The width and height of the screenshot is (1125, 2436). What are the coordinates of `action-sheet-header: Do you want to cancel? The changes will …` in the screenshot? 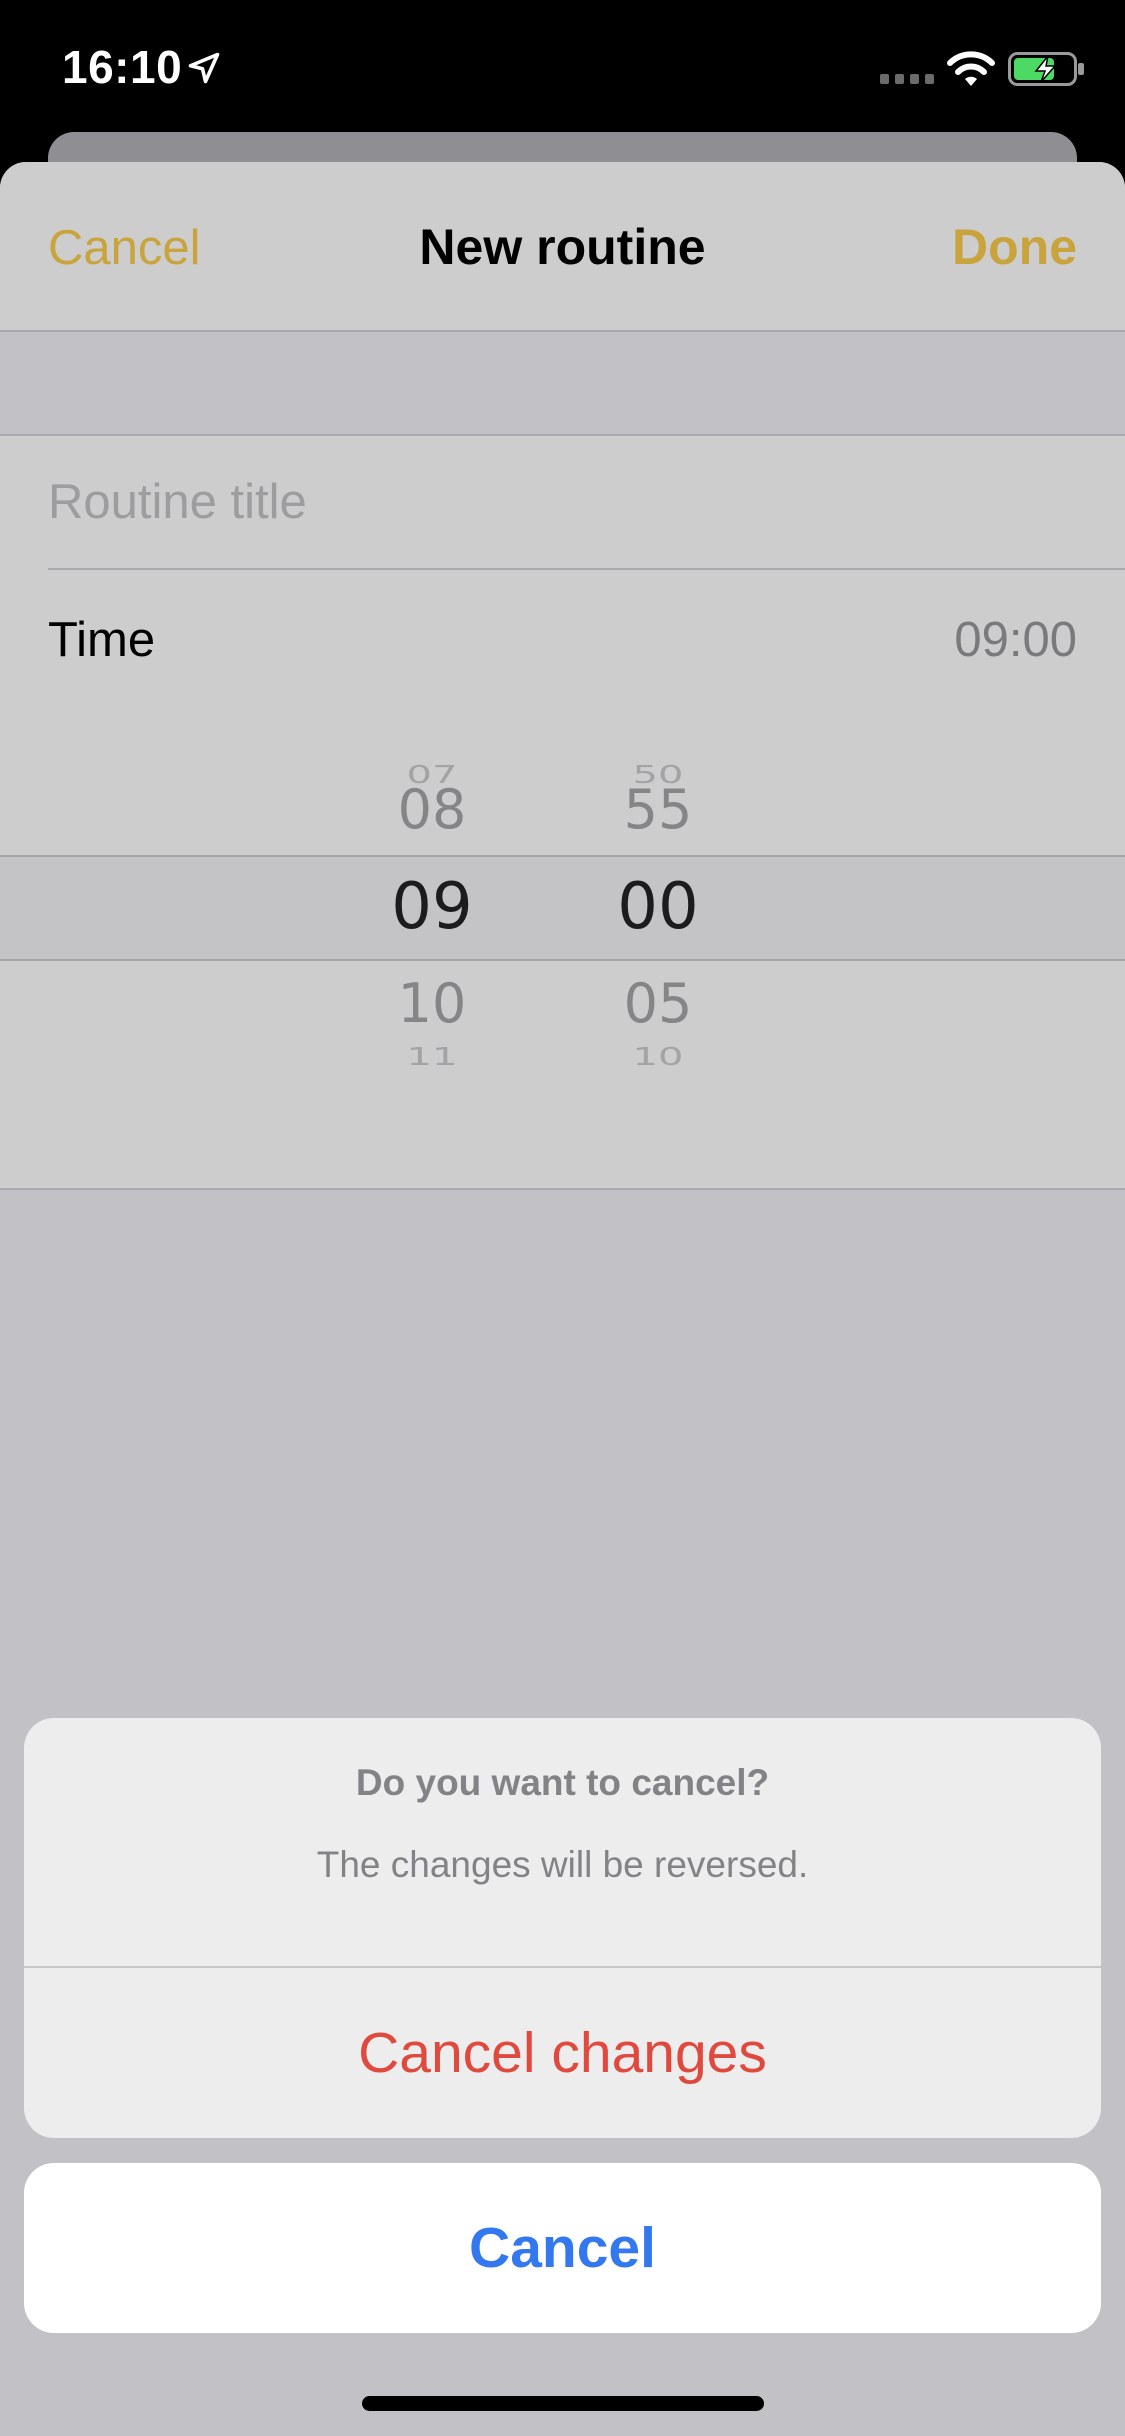 It's located at (562, 1843).